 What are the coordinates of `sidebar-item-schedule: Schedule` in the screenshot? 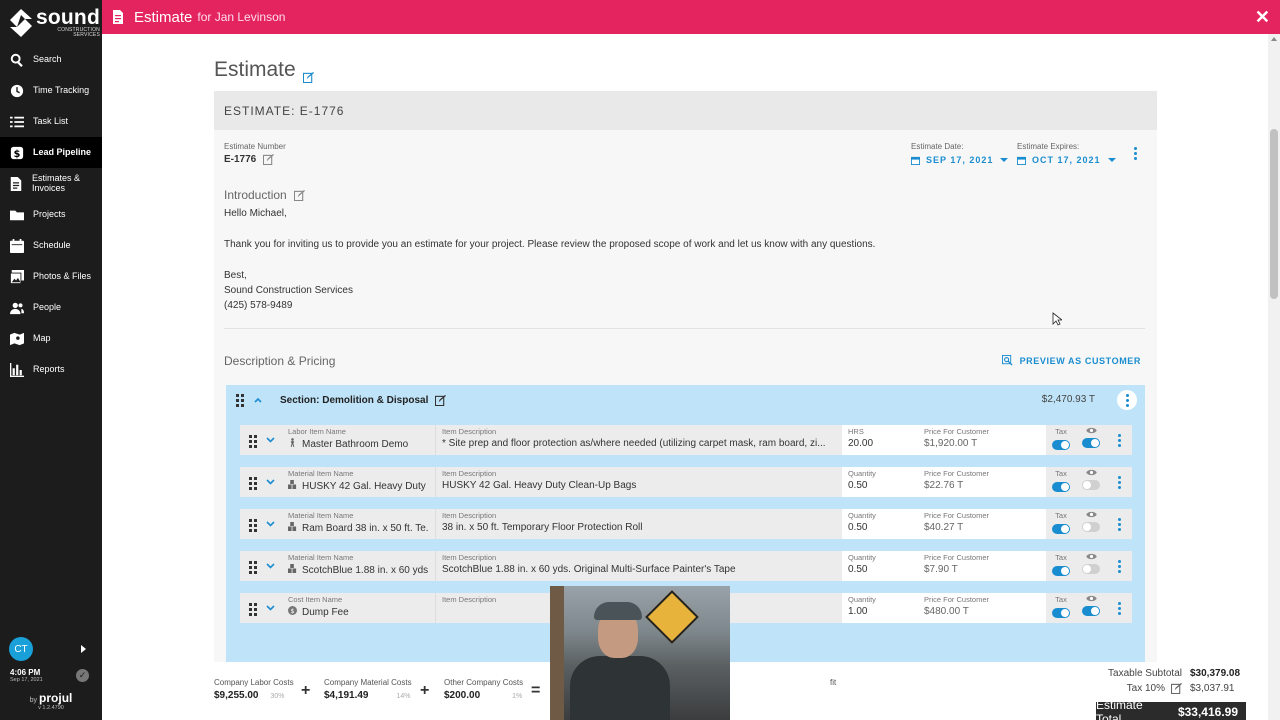 It's located at (51, 245).